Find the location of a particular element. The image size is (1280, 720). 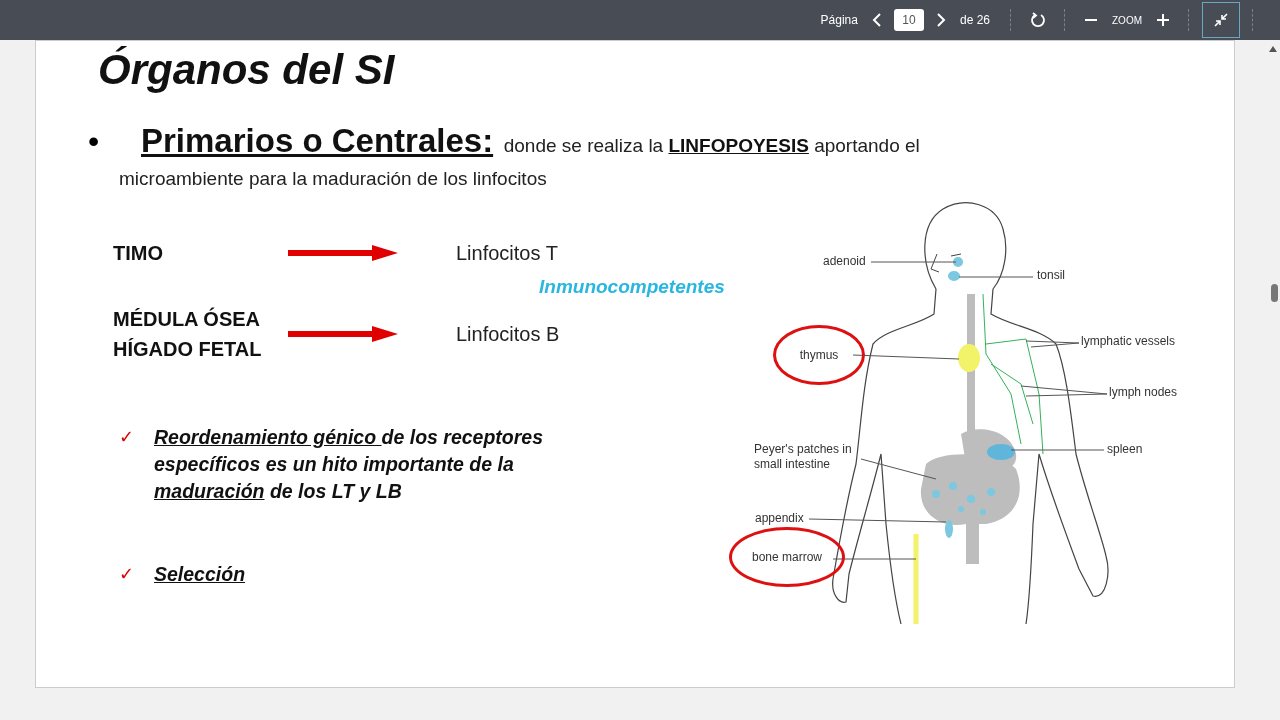

diagram-label: Peyer's patches in small intestine is located at coordinates (803, 457).